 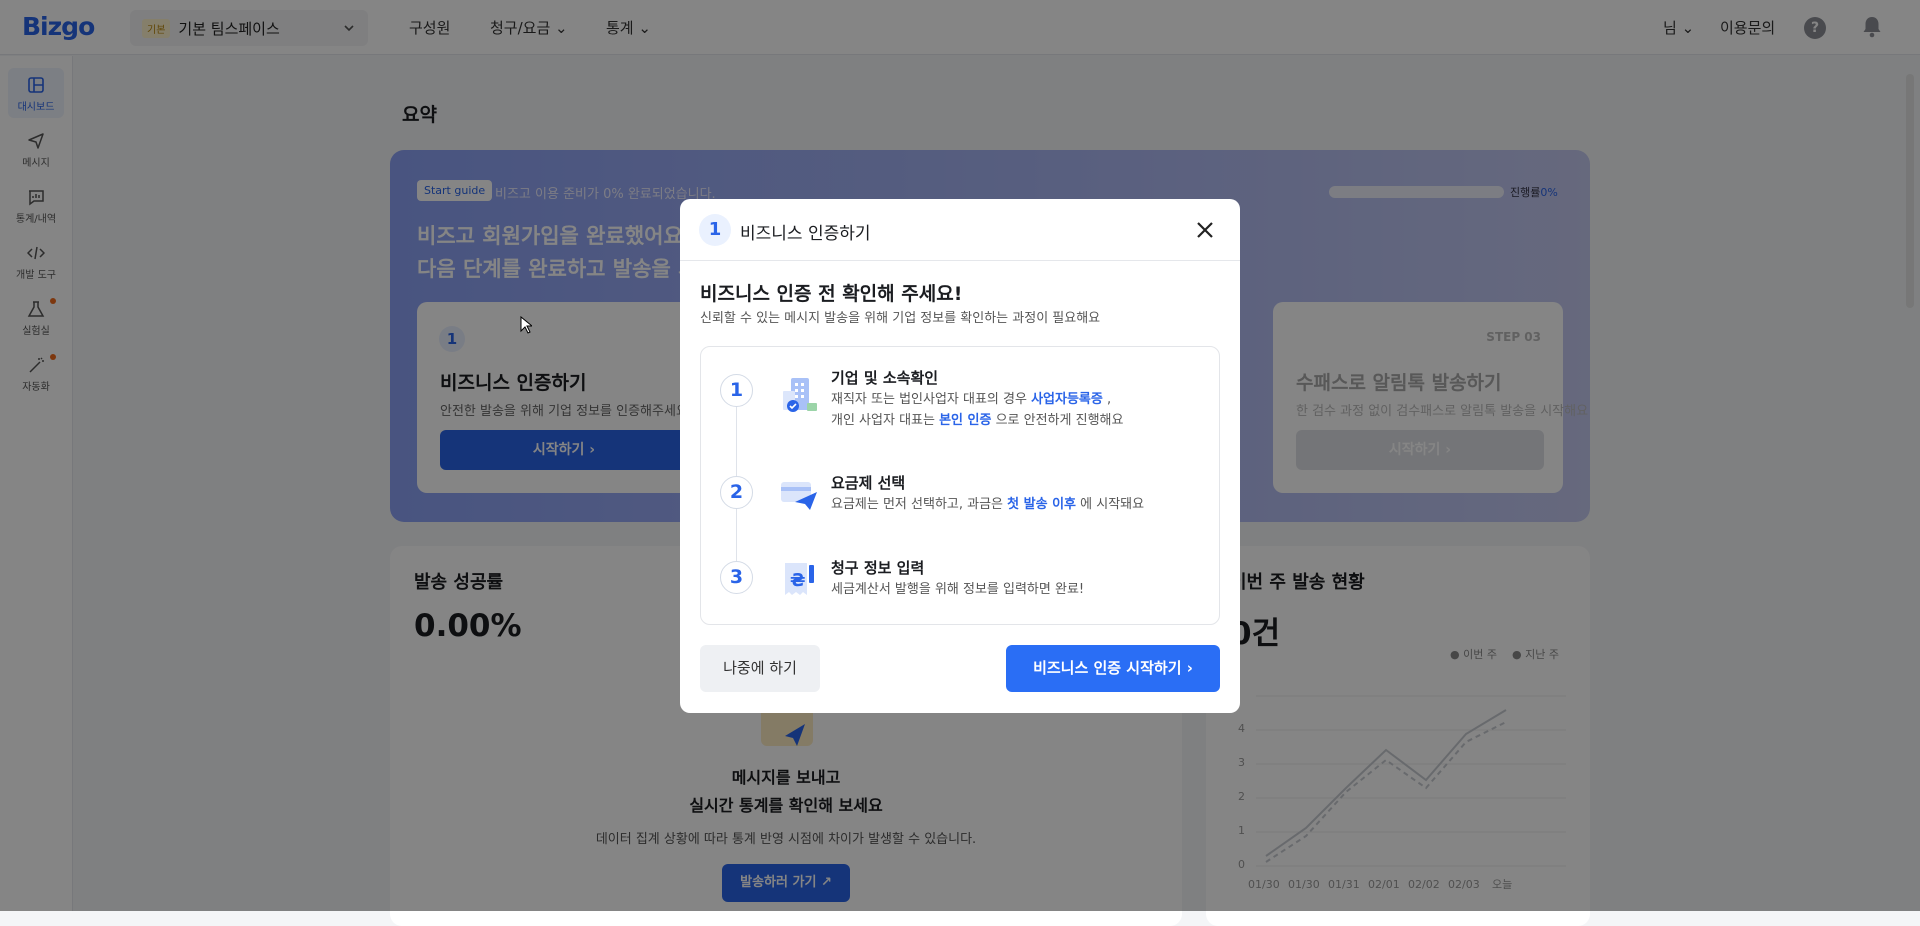 I want to click on modal-title: 비즈니스 인증 전 확인해 주세요!, so click(x=831, y=294).